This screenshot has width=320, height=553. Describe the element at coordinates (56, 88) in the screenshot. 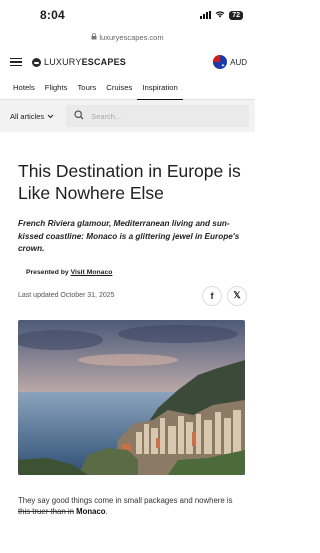

I see `nav-item-flights: Flights` at that location.